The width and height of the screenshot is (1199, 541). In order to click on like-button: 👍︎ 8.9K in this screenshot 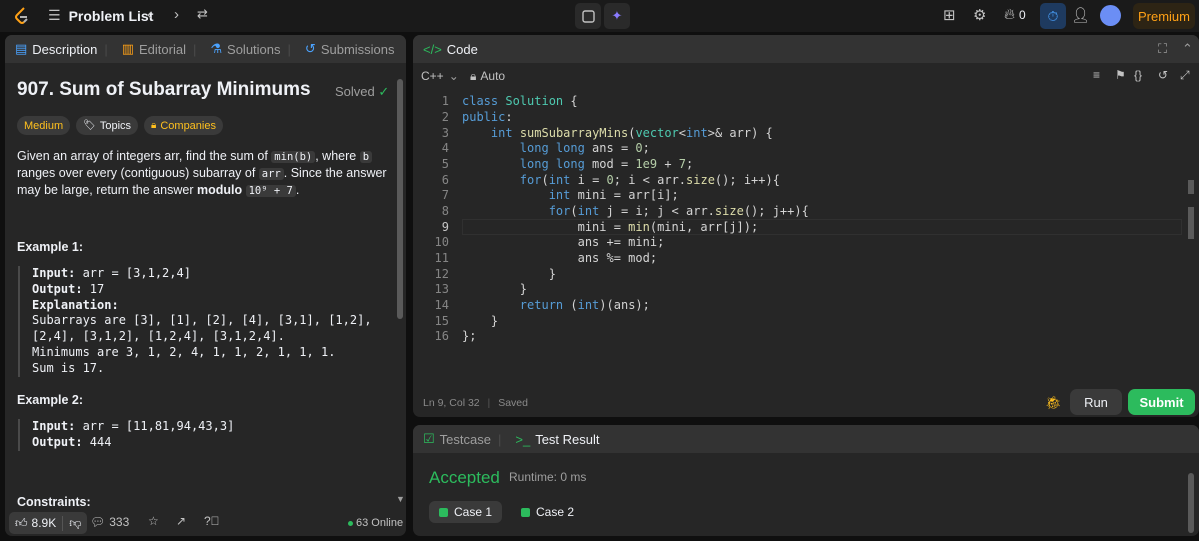, I will do `click(35, 523)`.